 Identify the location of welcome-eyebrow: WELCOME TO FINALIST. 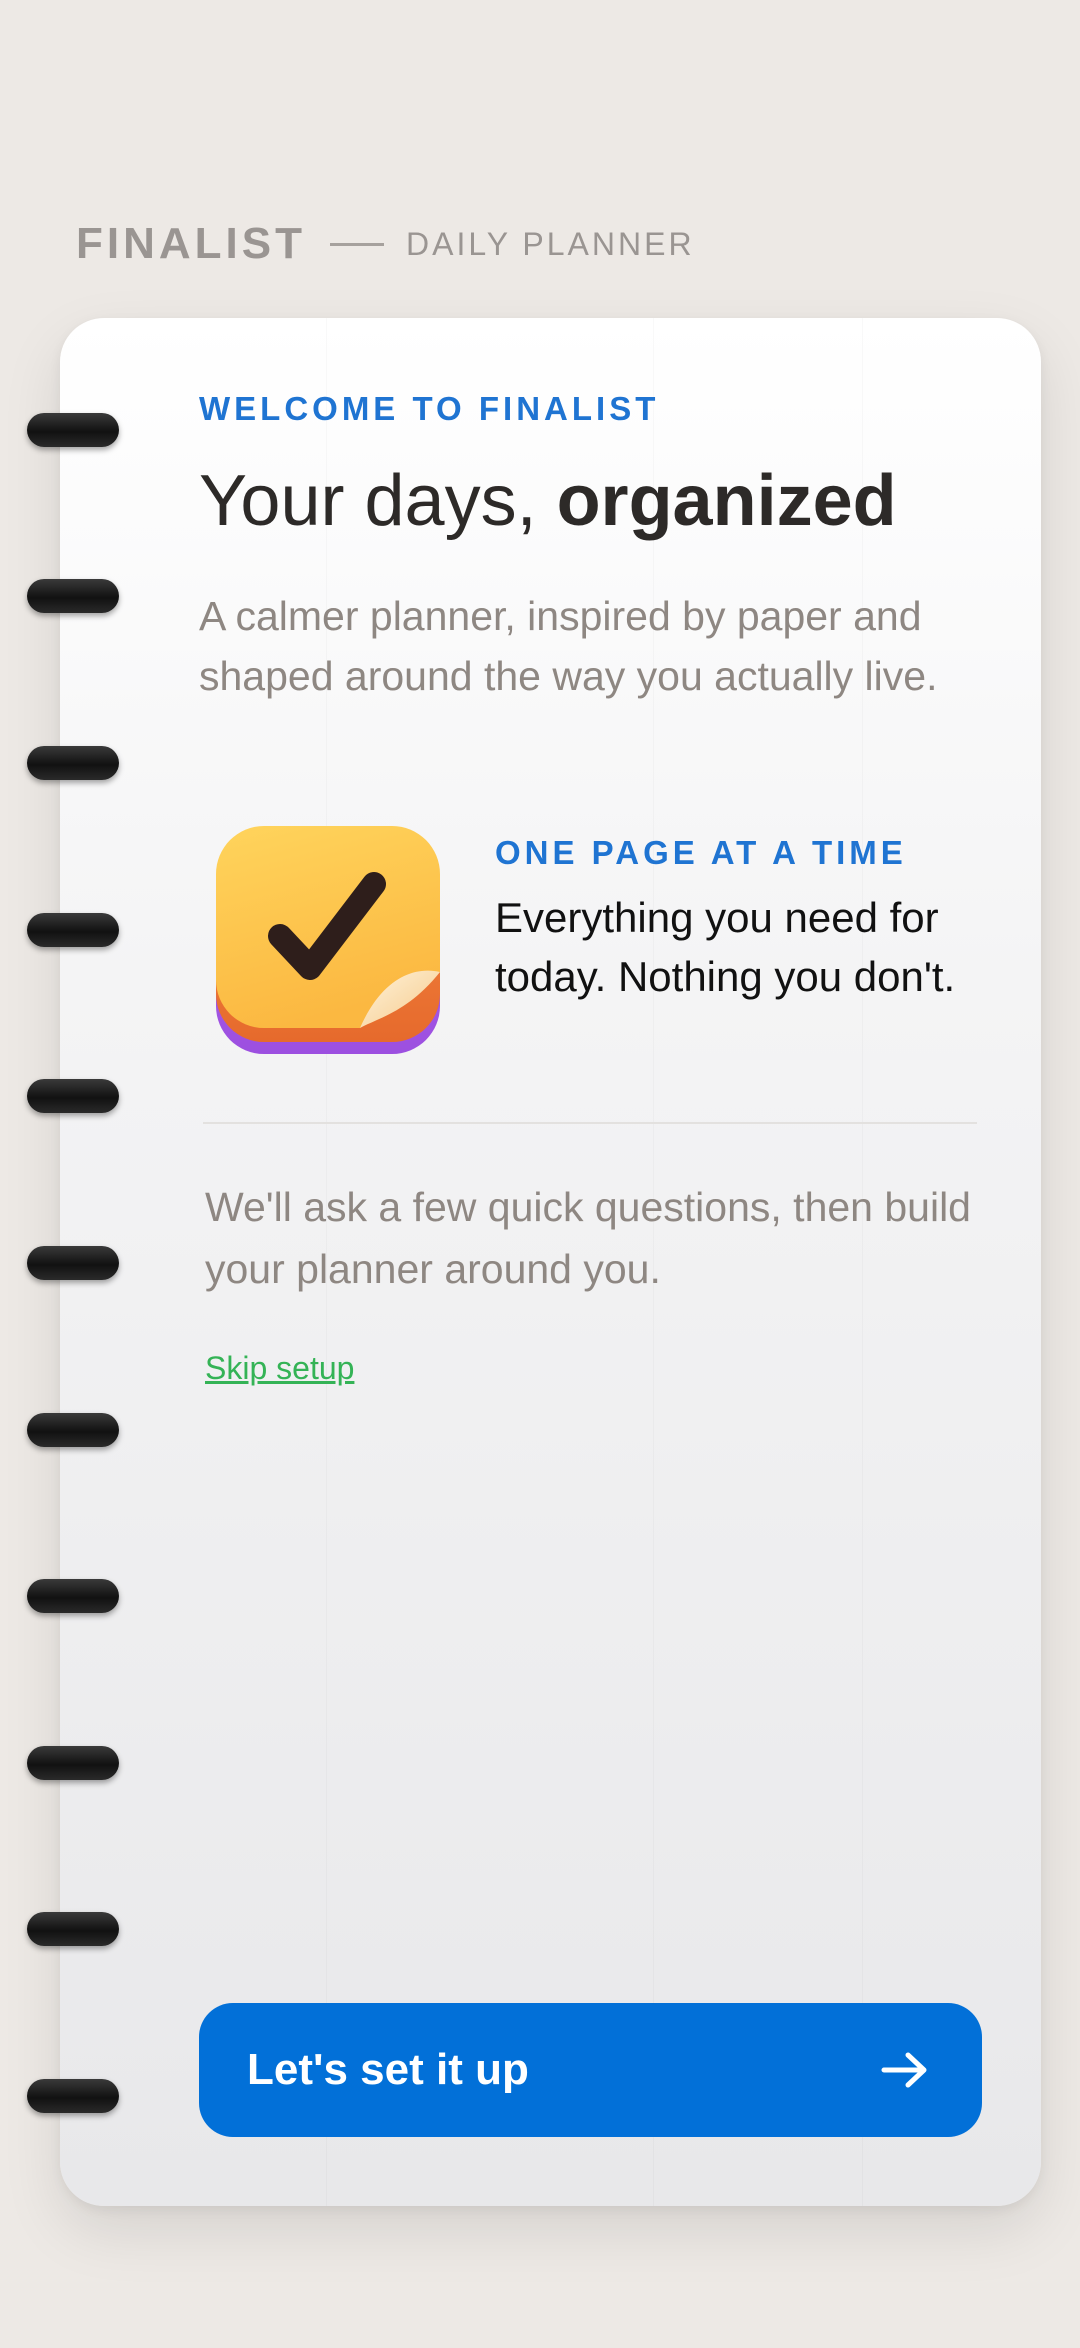
(429, 408).